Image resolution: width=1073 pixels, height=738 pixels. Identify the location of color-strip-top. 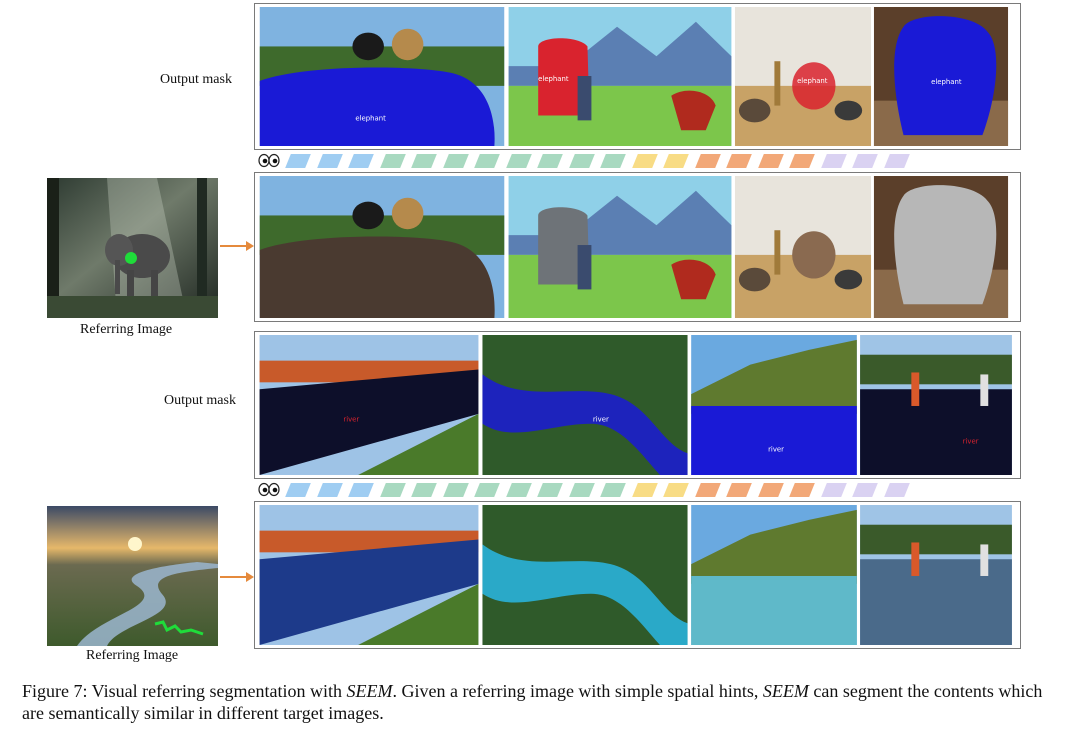
(588, 160).